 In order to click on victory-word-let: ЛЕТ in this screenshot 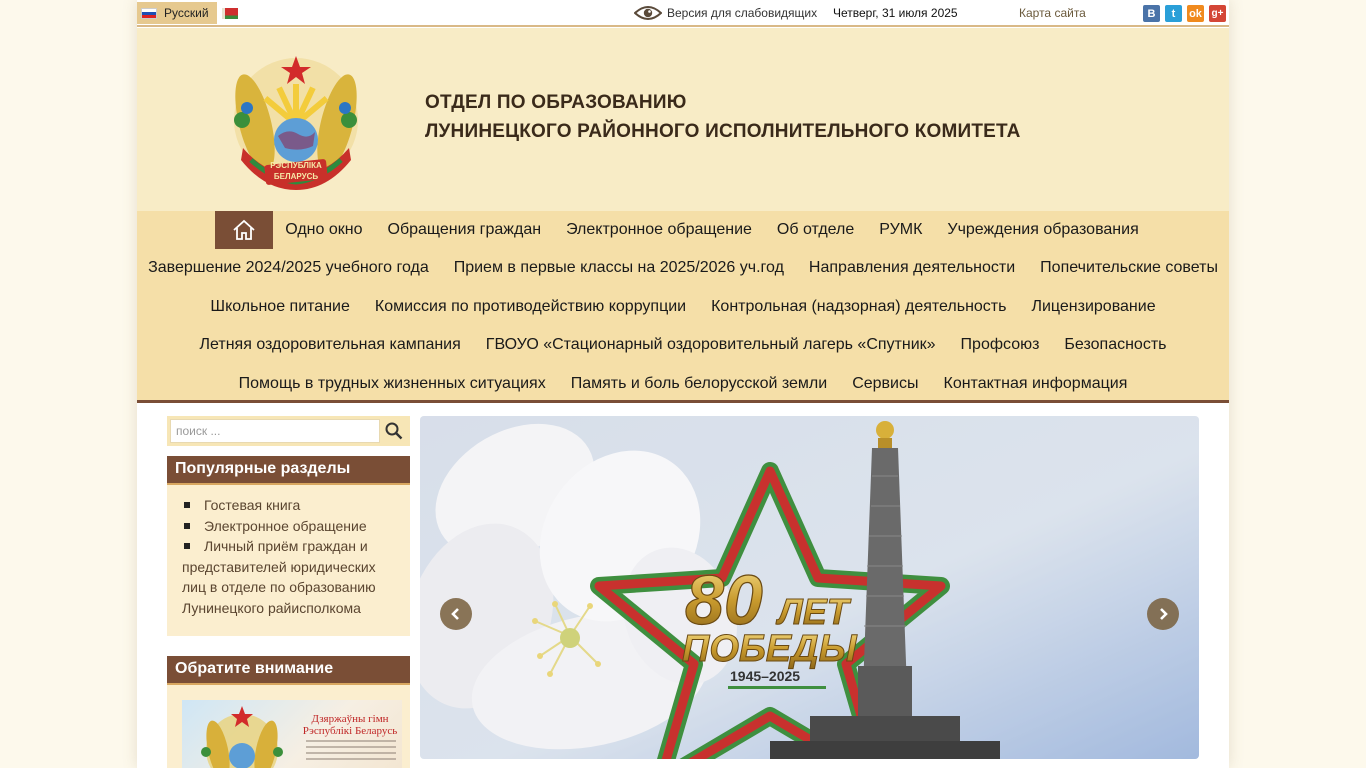, I will do `click(813, 611)`.